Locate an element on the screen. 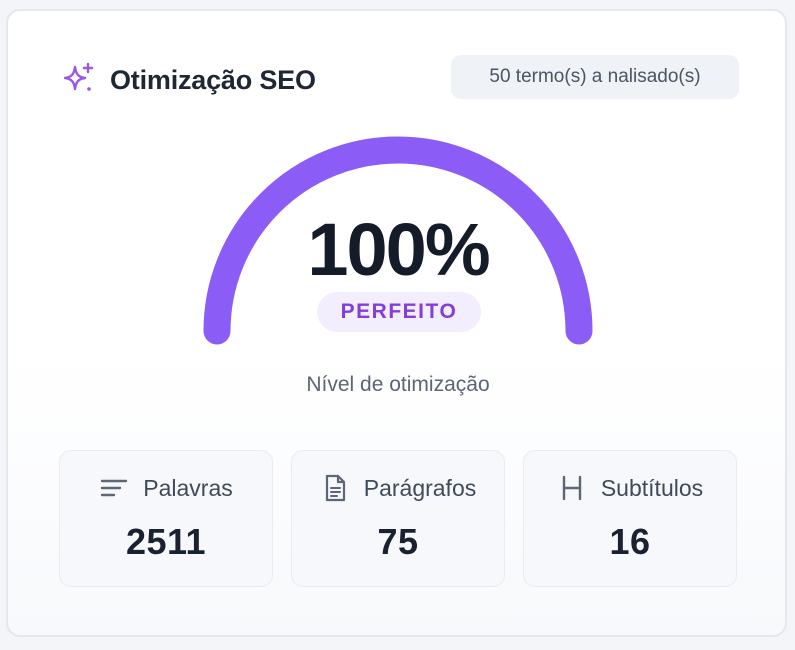 This screenshot has height=650, width=795. stat-card-words: Palavras 2511 is located at coordinates (166, 518).